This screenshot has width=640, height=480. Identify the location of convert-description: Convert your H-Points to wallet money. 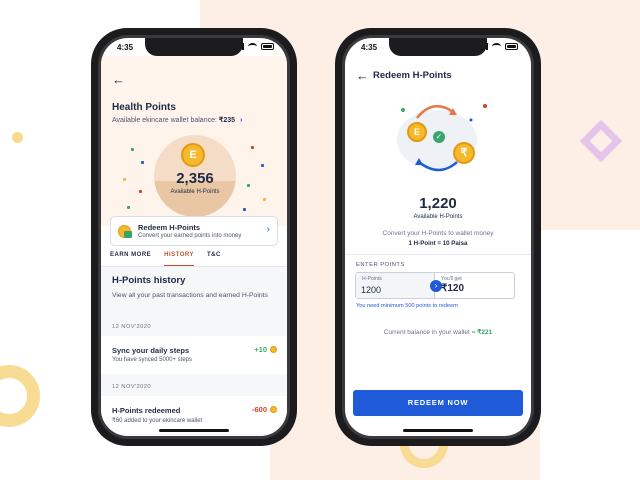
(438, 233).